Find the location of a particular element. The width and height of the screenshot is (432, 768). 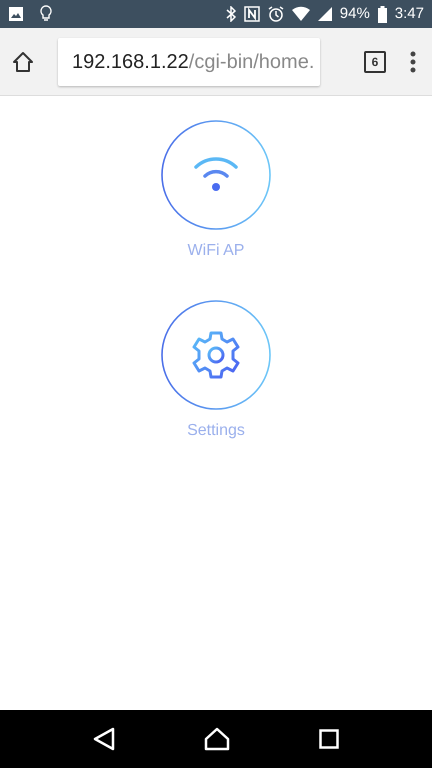

tile-label: WiFi AP is located at coordinates (216, 251).